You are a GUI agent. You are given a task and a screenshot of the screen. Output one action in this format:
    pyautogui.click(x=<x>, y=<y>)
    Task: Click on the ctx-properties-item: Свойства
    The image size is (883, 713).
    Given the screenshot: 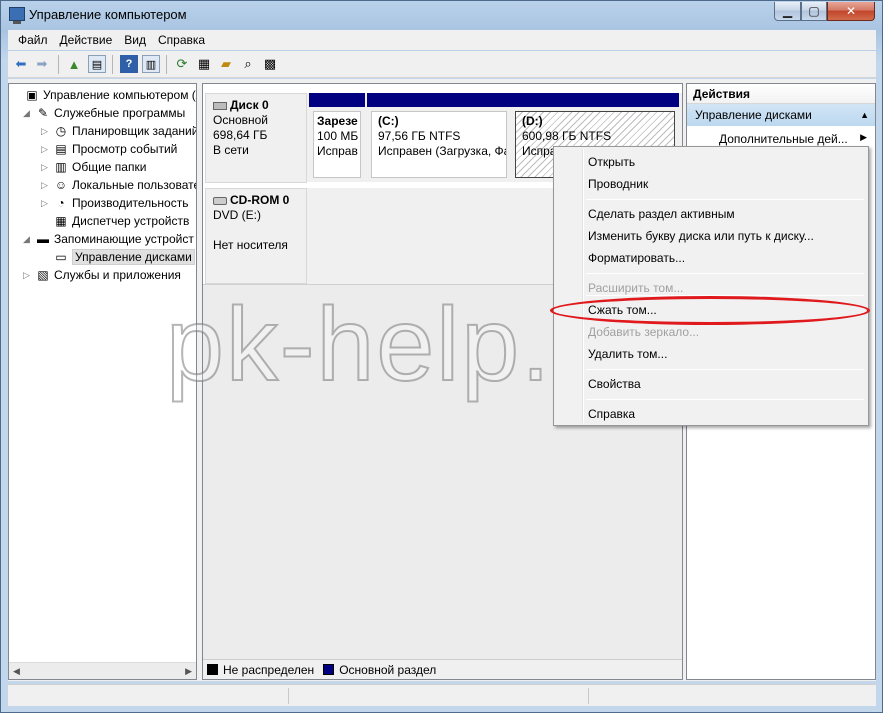 What is the action you would take?
    pyautogui.click(x=614, y=384)
    